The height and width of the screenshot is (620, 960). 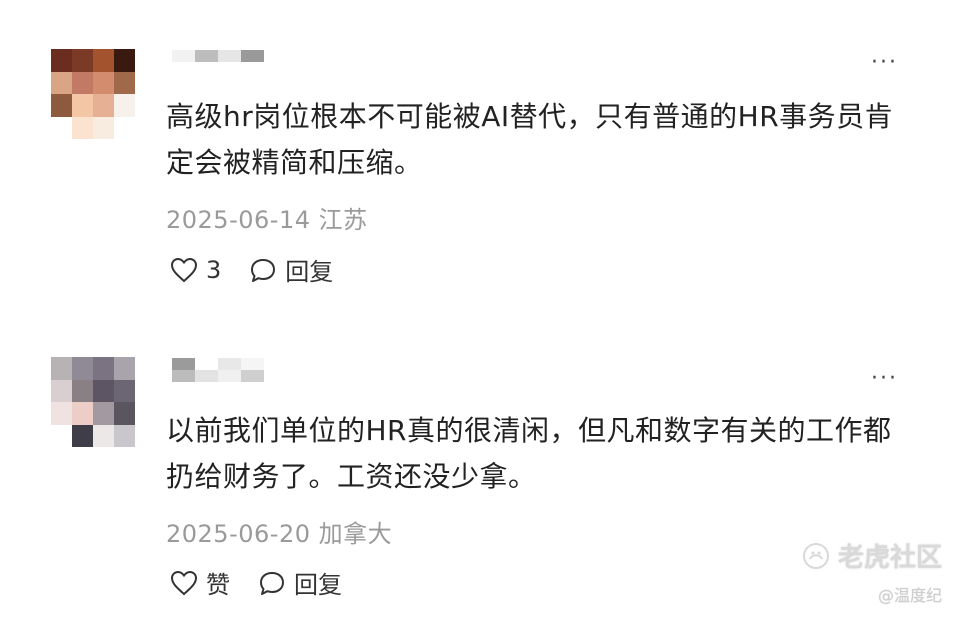 What do you see at coordinates (256, 582) in the screenshot?
I see `comment-actions: 赞 回复` at bounding box center [256, 582].